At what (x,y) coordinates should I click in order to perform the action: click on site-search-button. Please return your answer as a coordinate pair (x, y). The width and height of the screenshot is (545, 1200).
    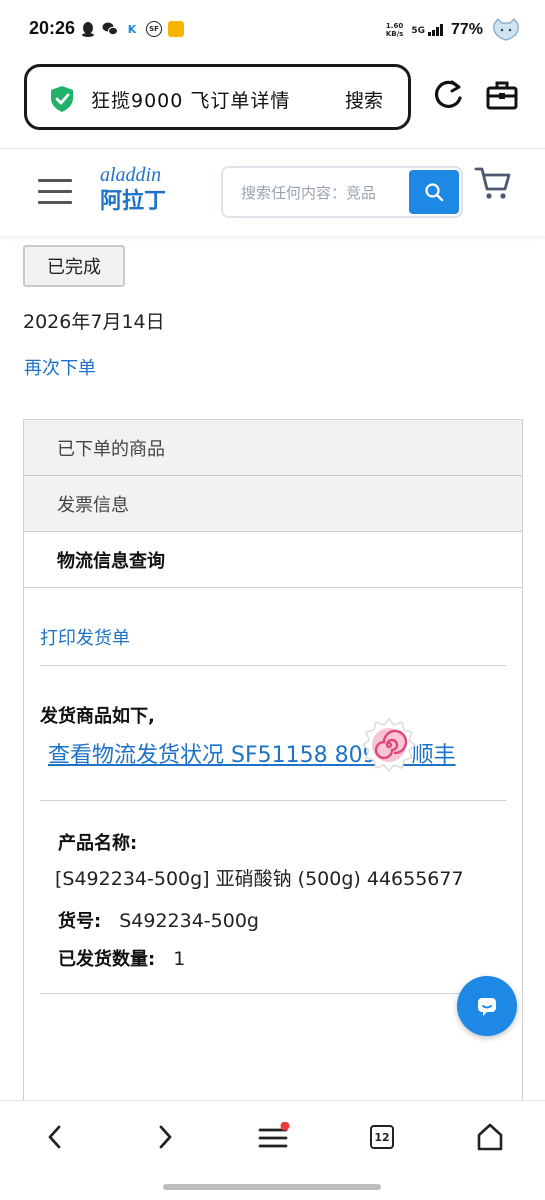
    Looking at the image, I should click on (434, 192).